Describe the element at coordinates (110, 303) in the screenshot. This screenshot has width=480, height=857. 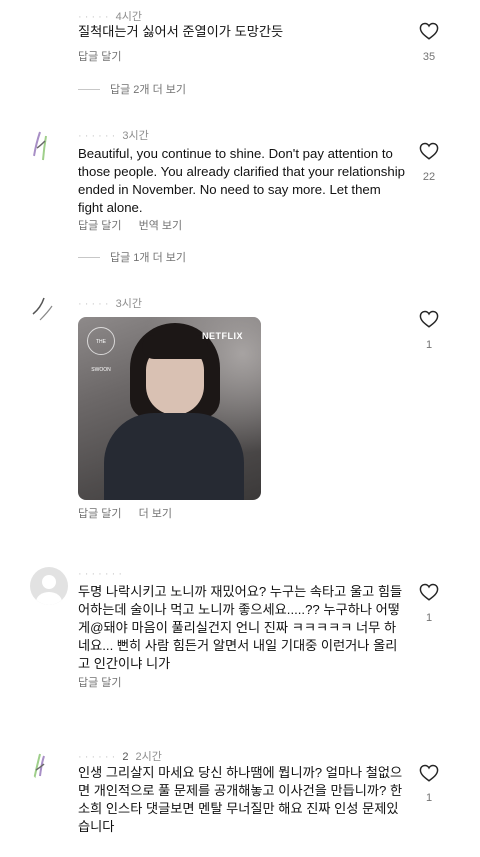
I see `comment-meta: · · · · · 3시간` at that location.